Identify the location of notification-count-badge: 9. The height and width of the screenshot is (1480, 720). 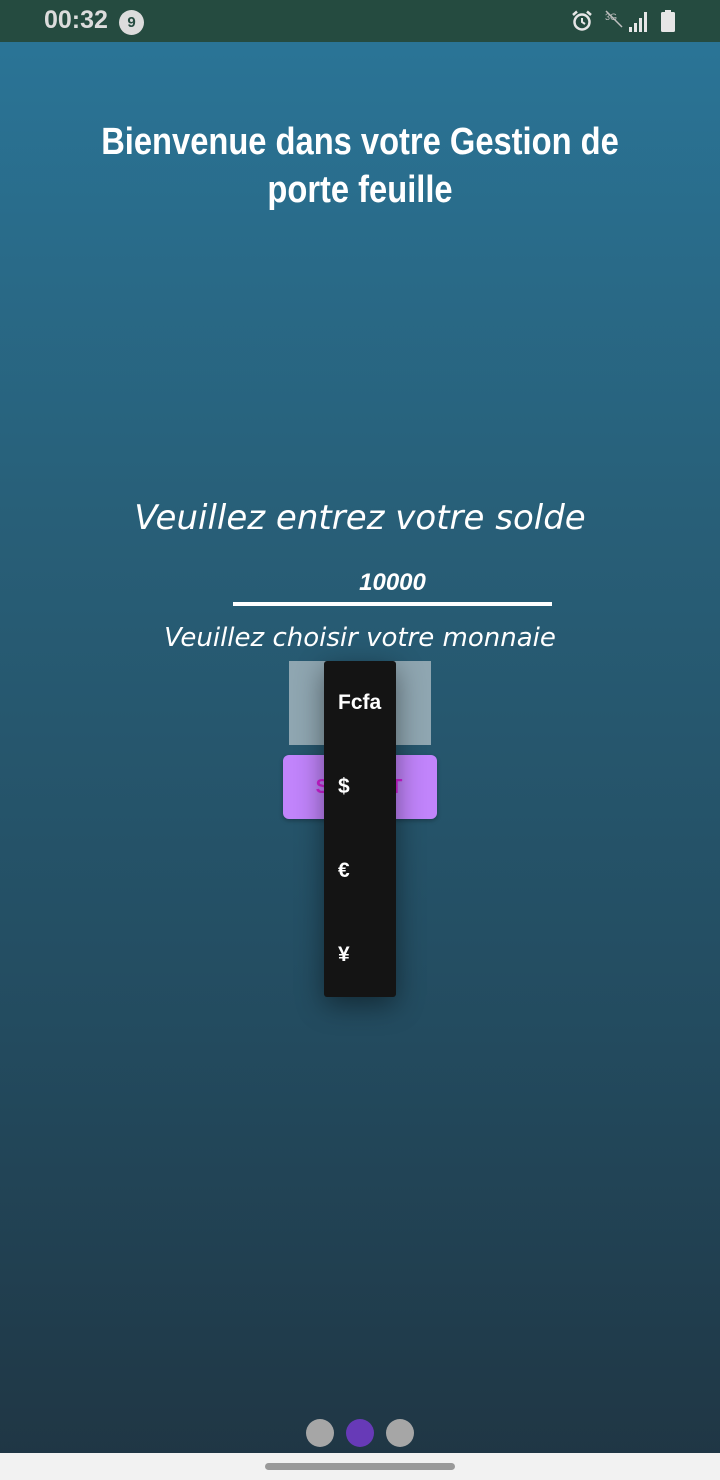
(131, 22).